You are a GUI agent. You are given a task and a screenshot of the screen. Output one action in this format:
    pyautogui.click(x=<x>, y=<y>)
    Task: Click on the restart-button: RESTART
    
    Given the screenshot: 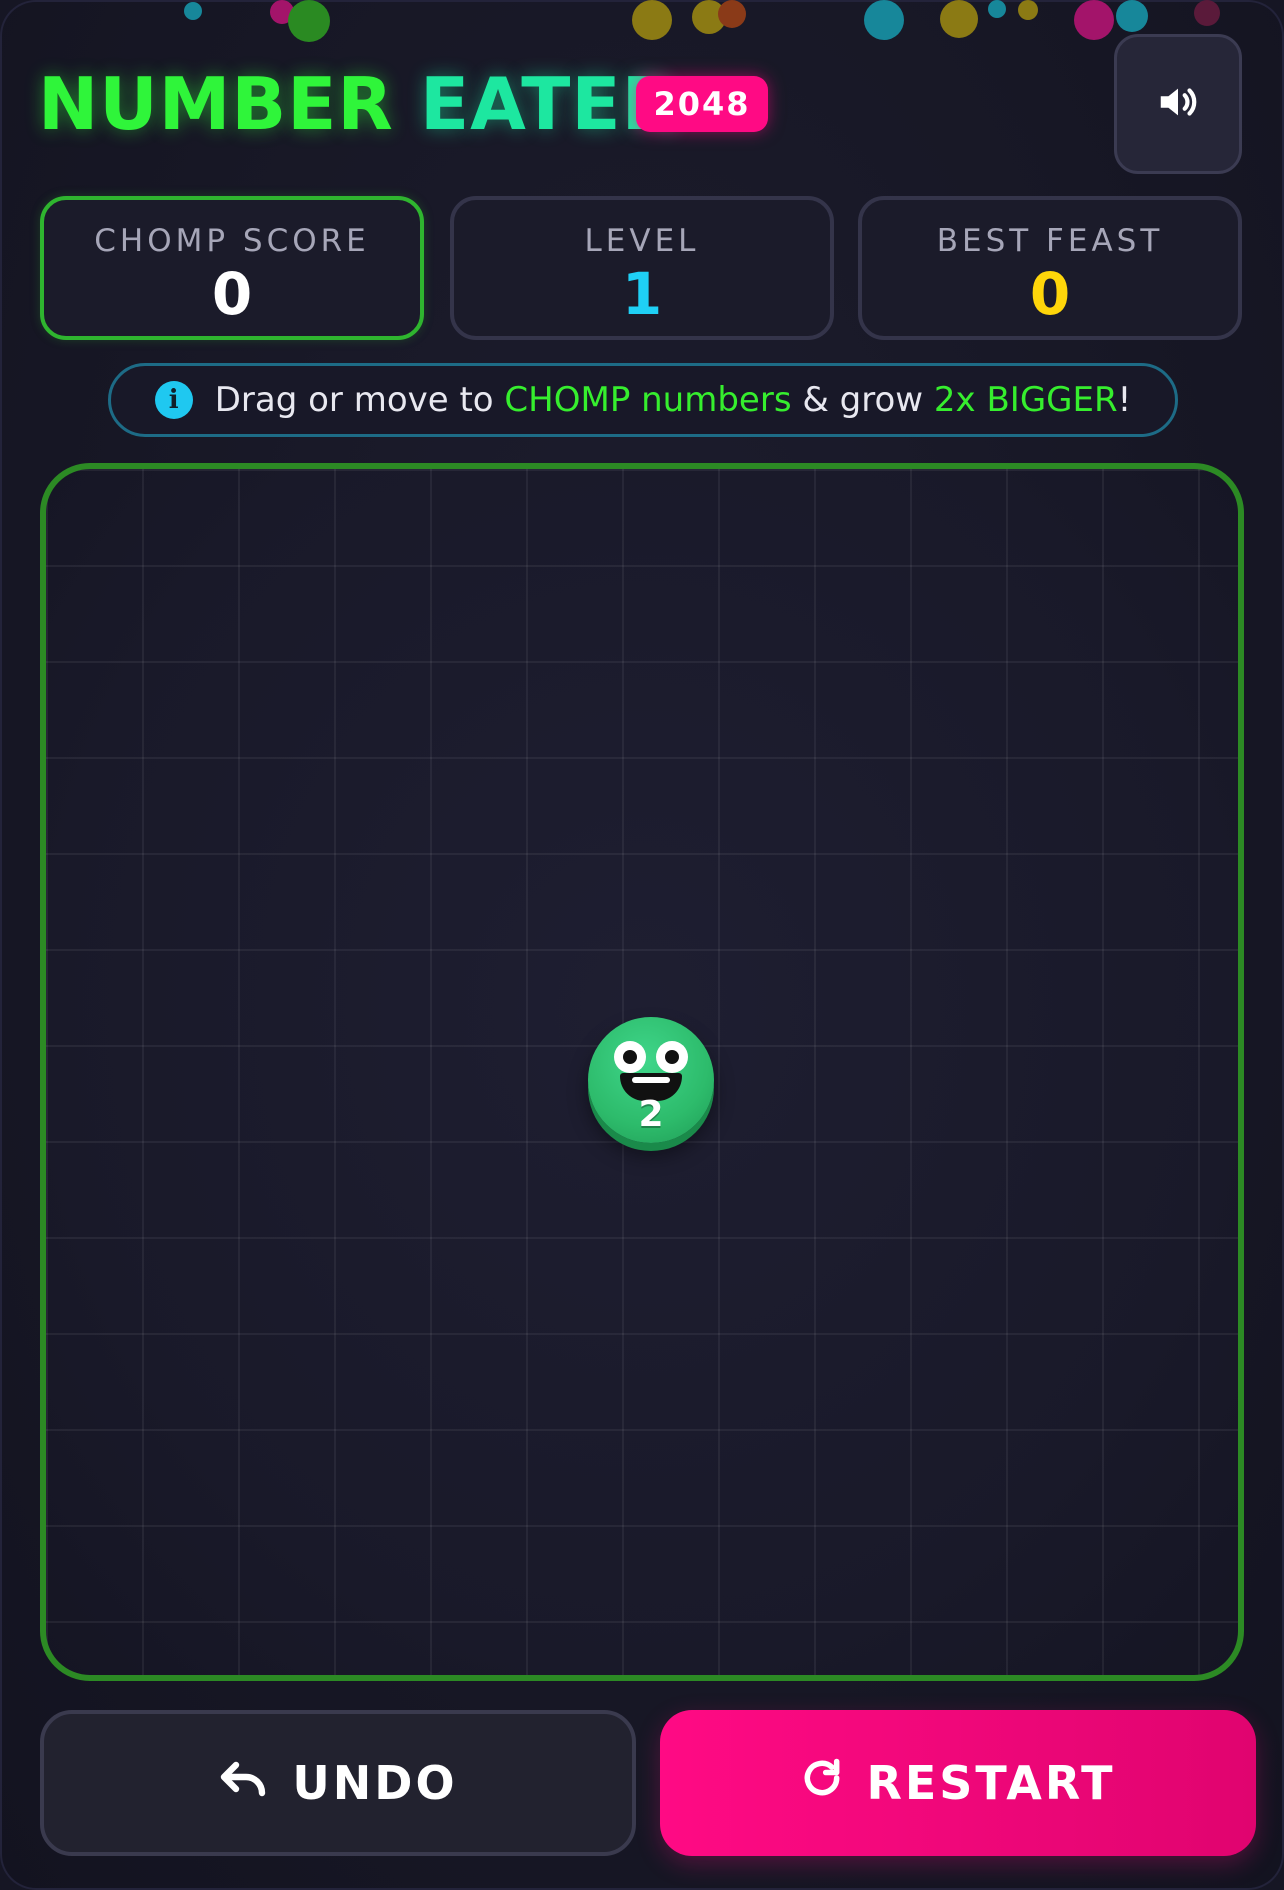 What is the action you would take?
    pyautogui.click(x=958, y=1783)
    